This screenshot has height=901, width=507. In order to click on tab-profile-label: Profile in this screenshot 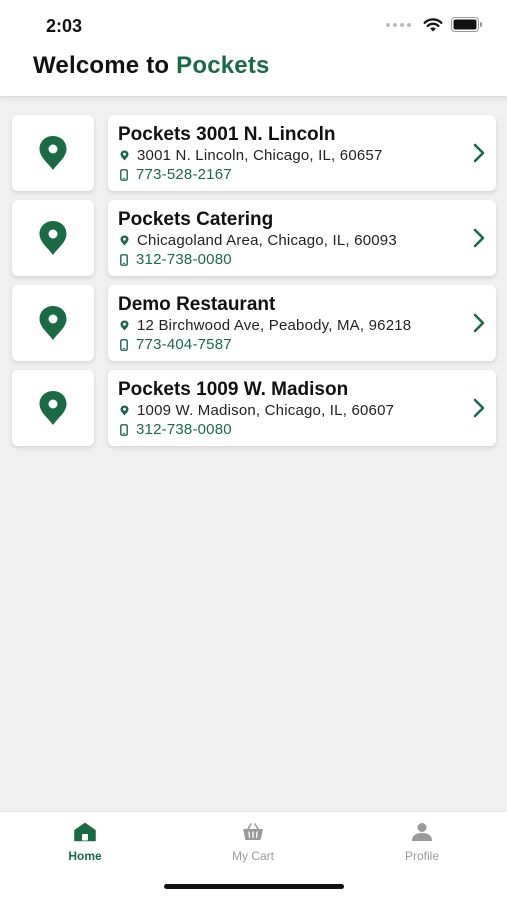, I will do `click(421, 856)`.